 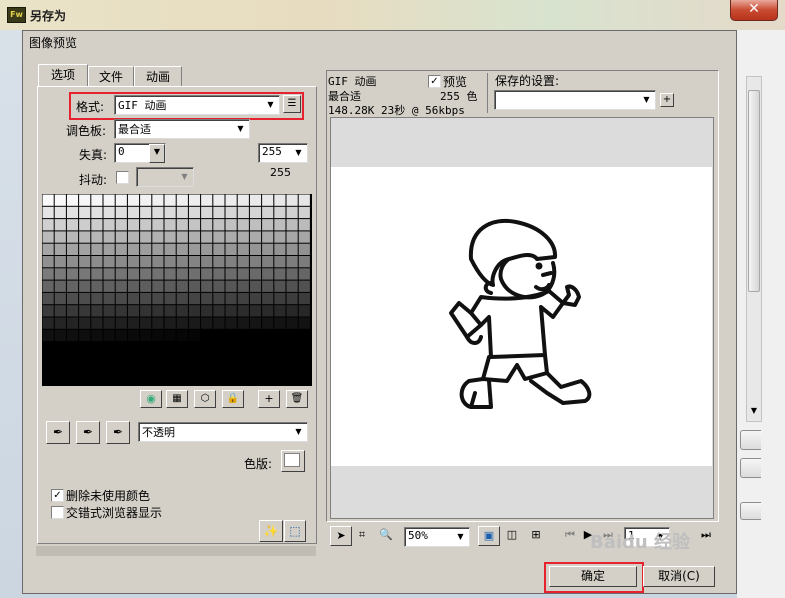 What do you see at coordinates (341, 536) in the screenshot?
I see `pointer-tool-icon: ➤` at bounding box center [341, 536].